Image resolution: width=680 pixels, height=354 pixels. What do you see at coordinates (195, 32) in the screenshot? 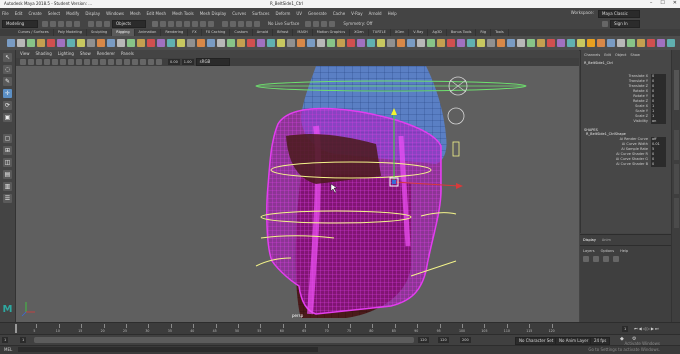
I see `shelf-tab-fx: FX` at bounding box center [195, 32].